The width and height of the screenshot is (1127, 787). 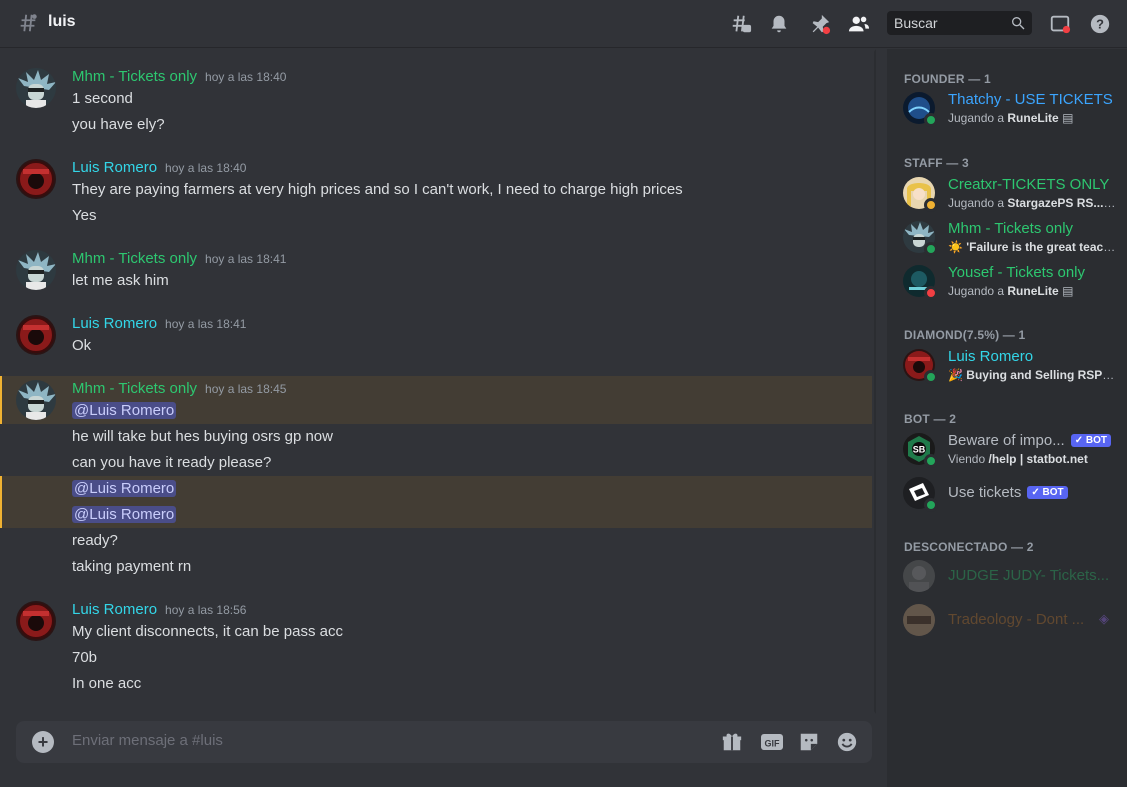 What do you see at coordinates (85, 657) in the screenshot?
I see `message-text: 70b` at bounding box center [85, 657].